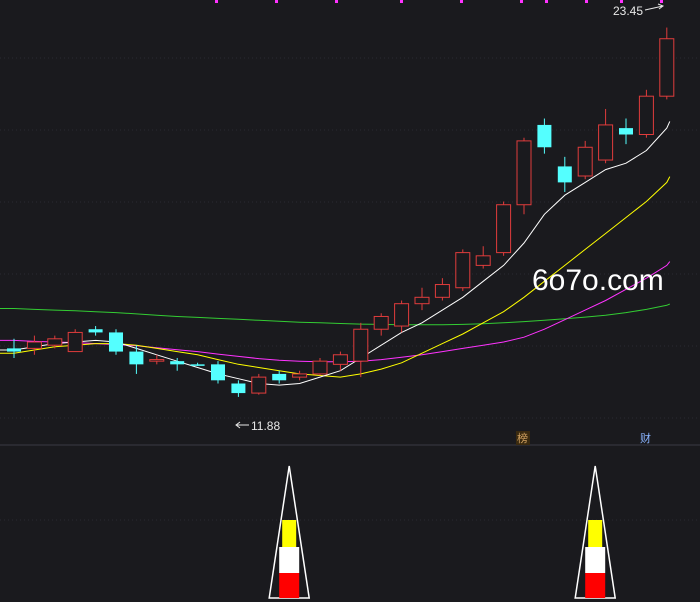 The height and width of the screenshot is (602, 700). Describe the element at coordinates (265, 426) in the screenshot. I see `low-price-label: 11.88` at that location.